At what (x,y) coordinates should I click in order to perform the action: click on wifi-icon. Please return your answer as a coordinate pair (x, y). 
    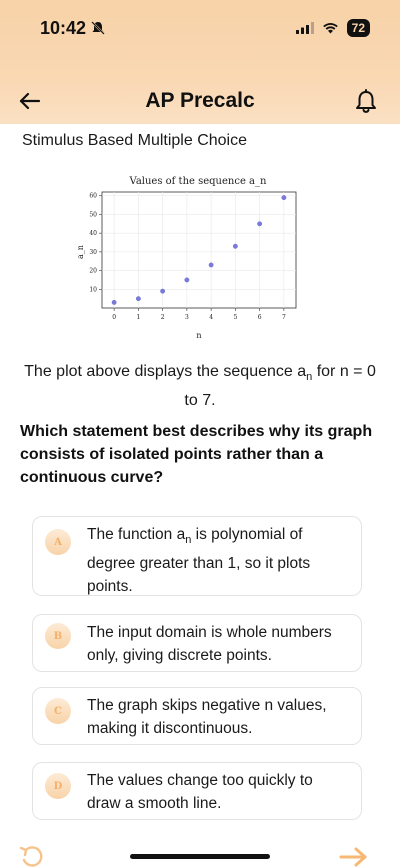
    Looking at the image, I should click on (330, 28).